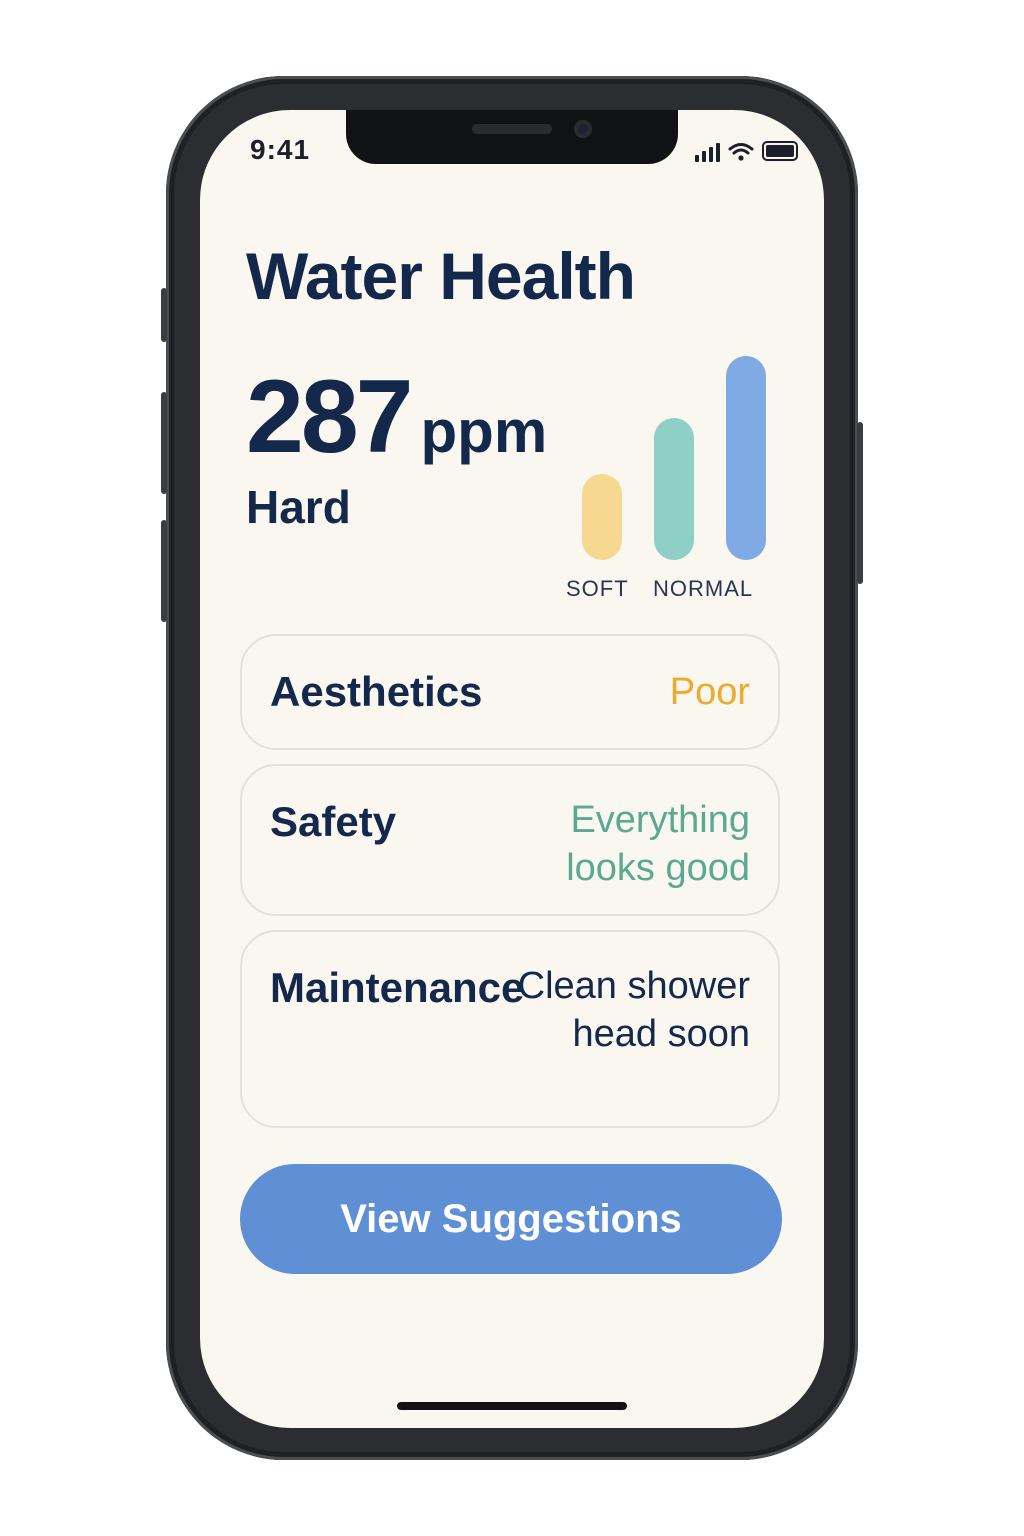 This screenshot has width=1024, height=1536. Describe the element at coordinates (741, 152) in the screenshot. I see `wifi-icon` at that location.